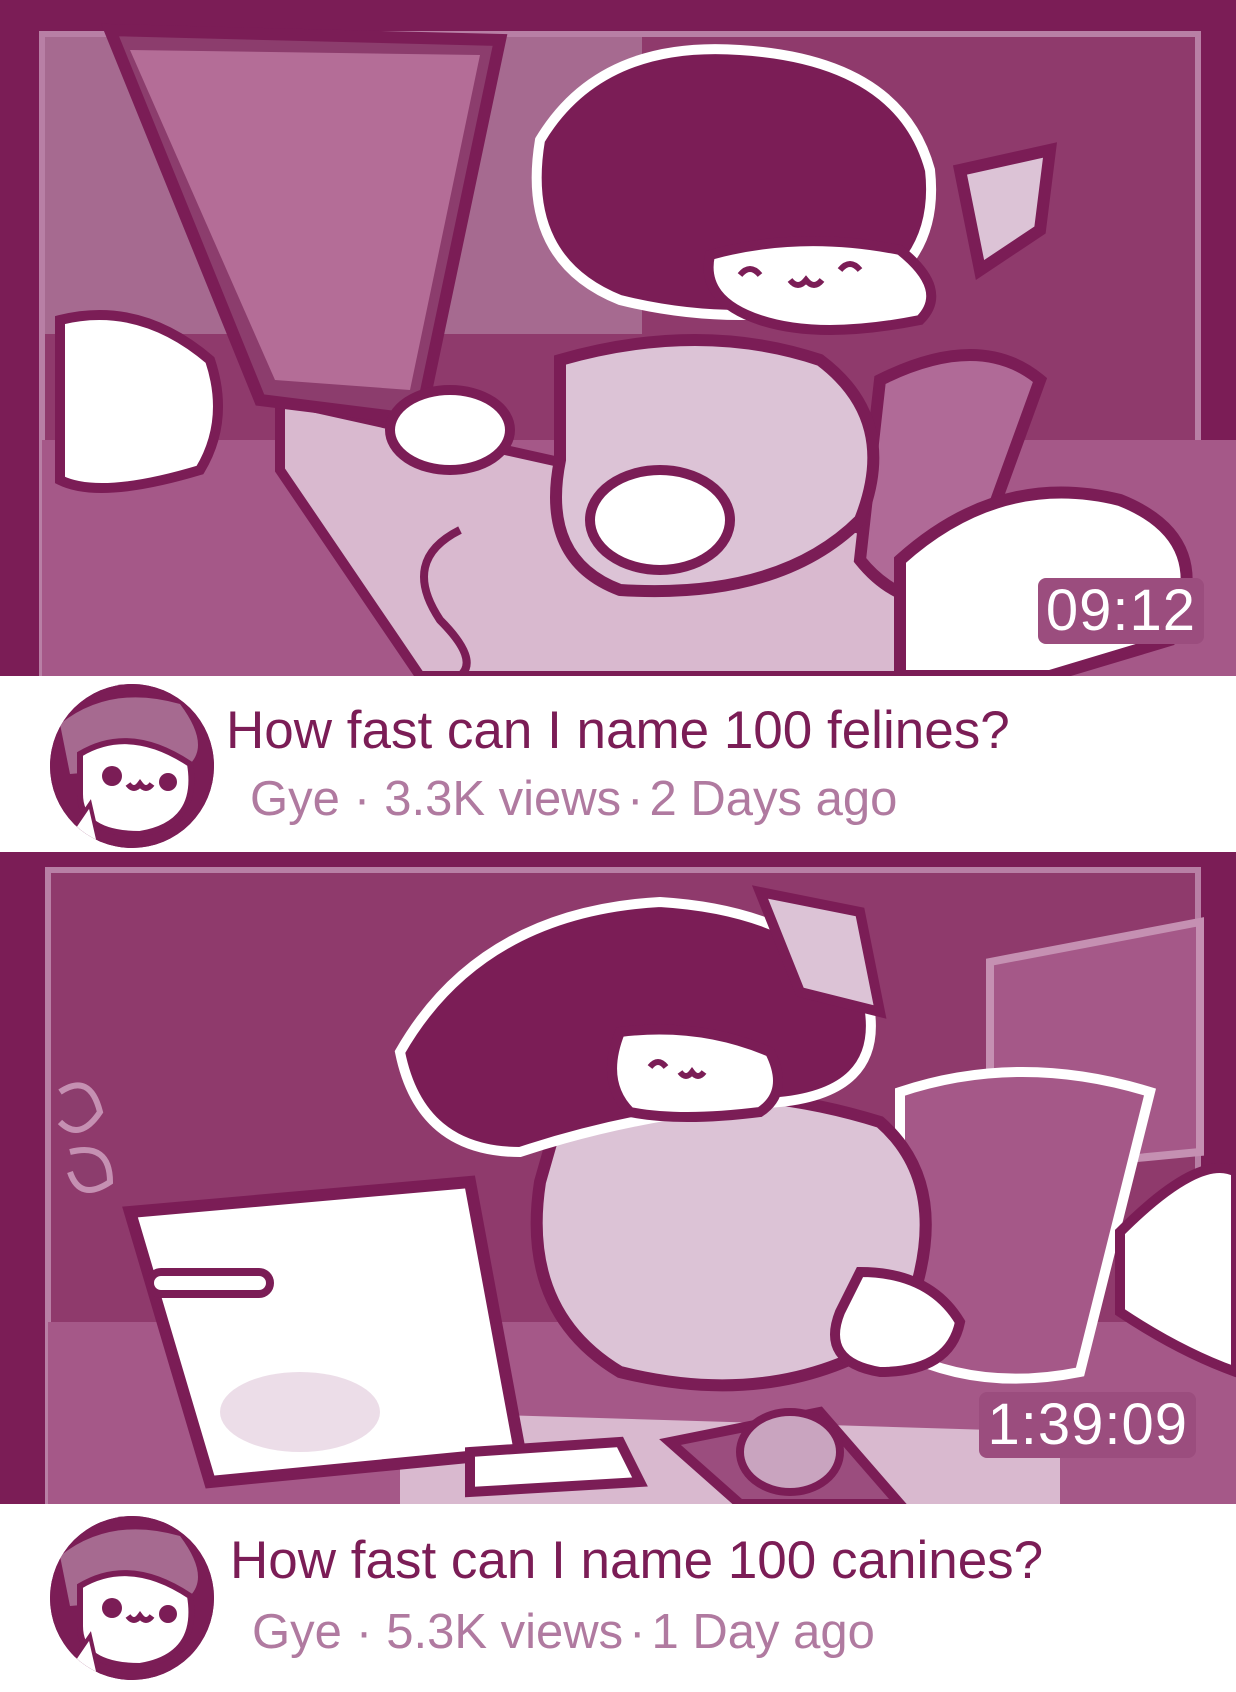 The width and height of the screenshot is (1236, 1692). I want to click on video-meta: Gye · 3.3K views · 2 Days ago, so click(573, 799).